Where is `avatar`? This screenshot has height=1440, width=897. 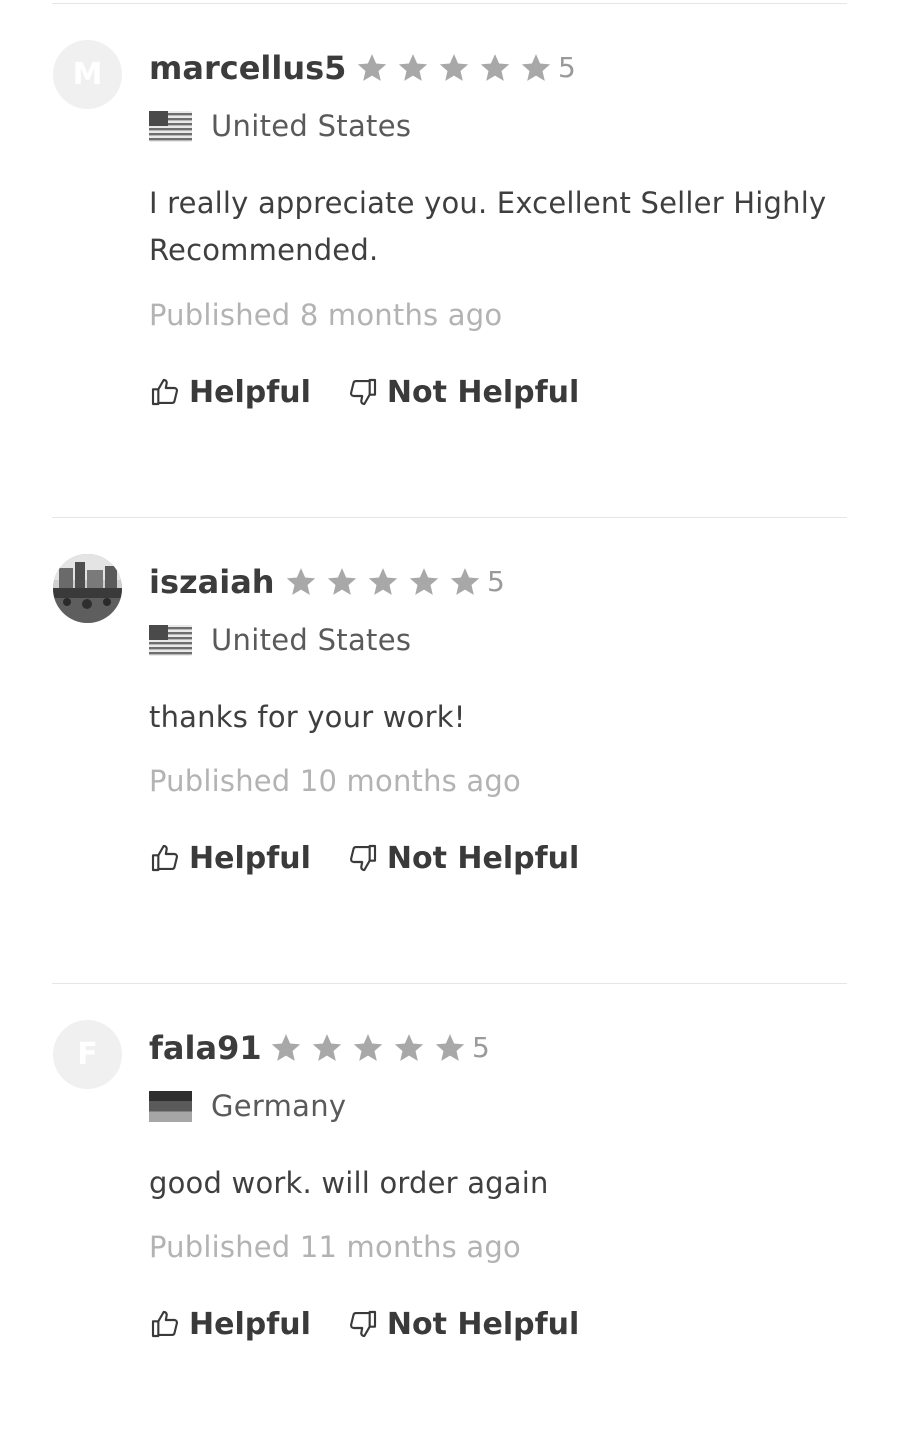
avatar is located at coordinates (87, 588).